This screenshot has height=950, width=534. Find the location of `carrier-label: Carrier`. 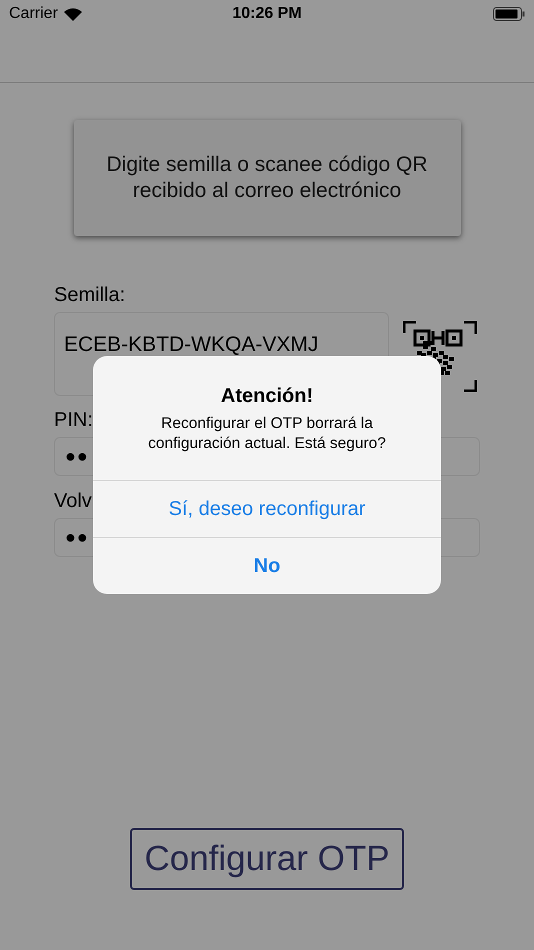

carrier-label: Carrier is located at coordinates (33, 14).